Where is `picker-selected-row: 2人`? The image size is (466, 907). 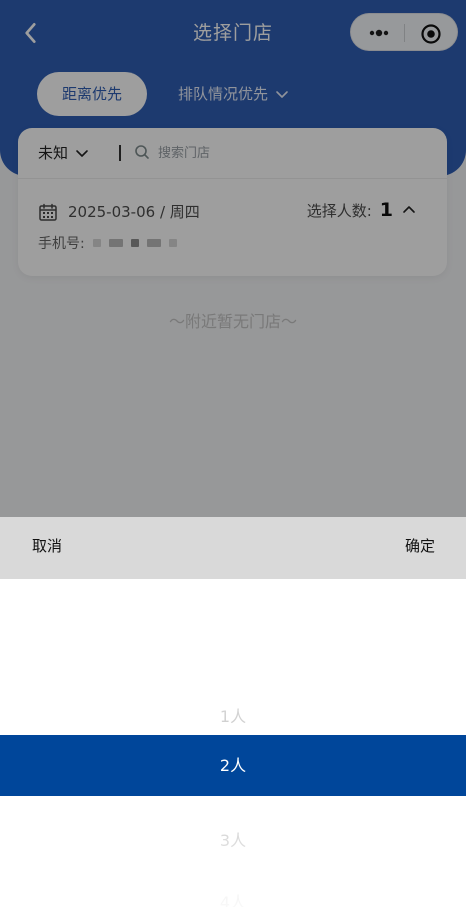 picker-selected-row: 2人 is located at coordinates (233, 765).